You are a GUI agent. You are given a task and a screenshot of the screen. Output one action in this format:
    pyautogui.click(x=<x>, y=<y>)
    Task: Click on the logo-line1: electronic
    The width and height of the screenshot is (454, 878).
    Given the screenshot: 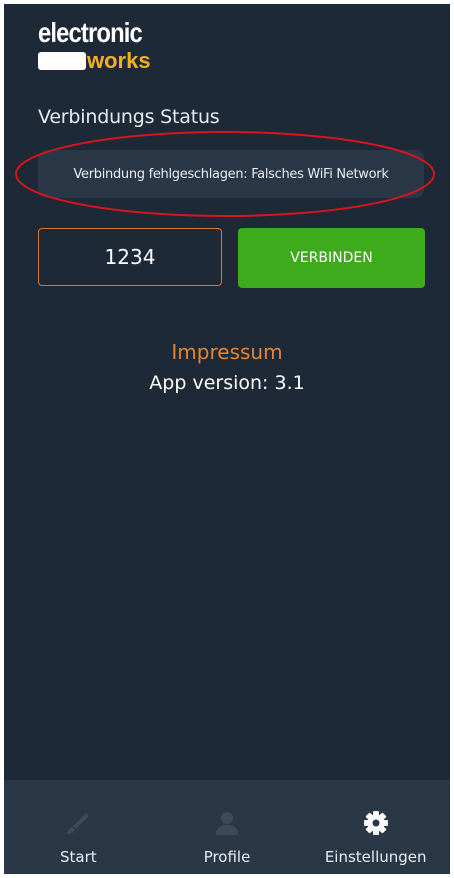 What is the action you would take?
    pyautogui.click(x=90, y=32)
    